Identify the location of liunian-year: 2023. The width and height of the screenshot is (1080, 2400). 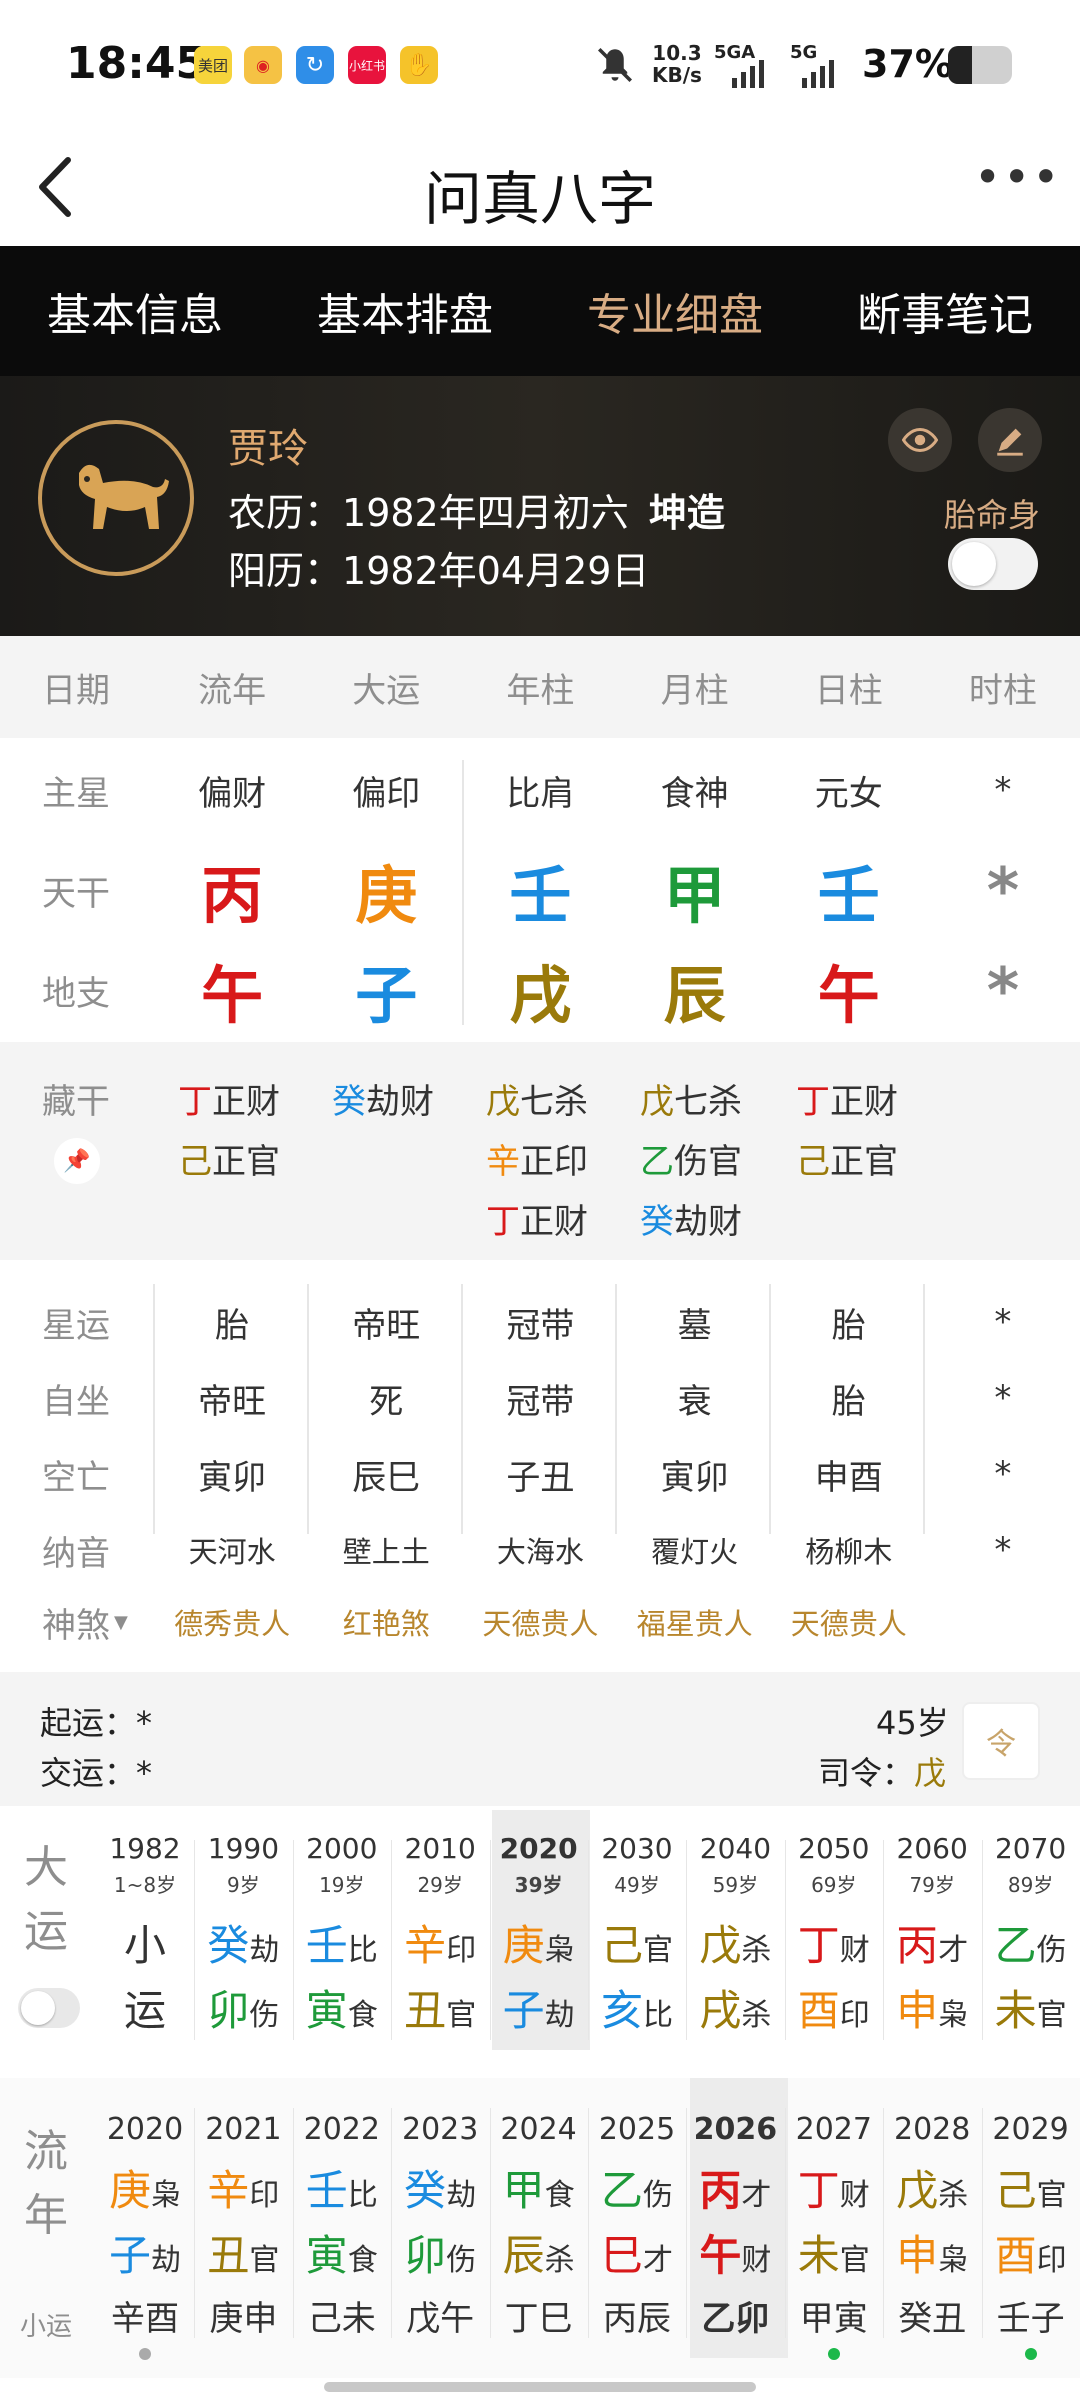
(440, 2129).